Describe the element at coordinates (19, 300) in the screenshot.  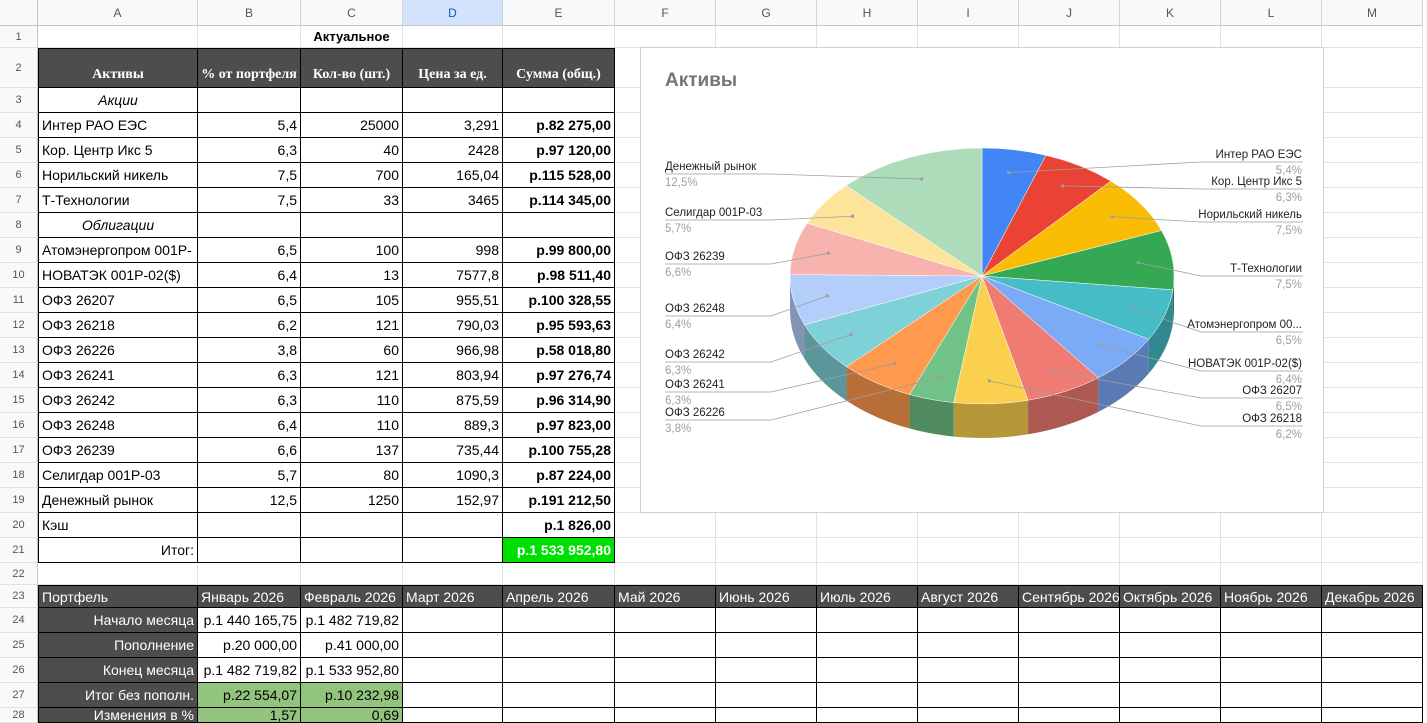
I see `row-header-11: 11` at that location.